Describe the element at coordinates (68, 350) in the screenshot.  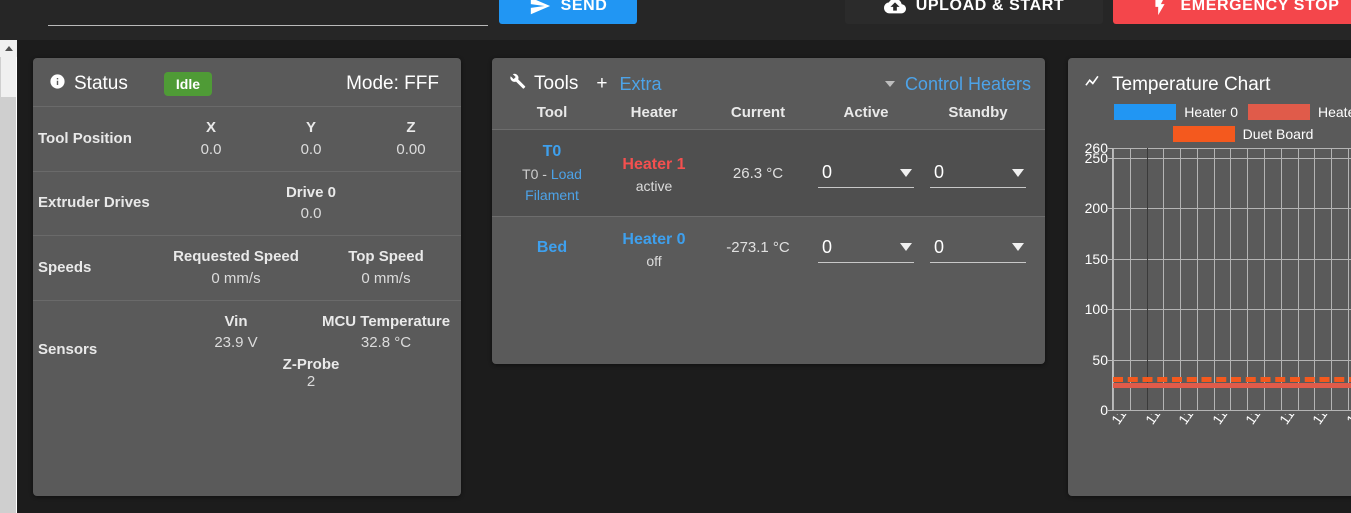
I see `status-row-label: Sensors` at that location.